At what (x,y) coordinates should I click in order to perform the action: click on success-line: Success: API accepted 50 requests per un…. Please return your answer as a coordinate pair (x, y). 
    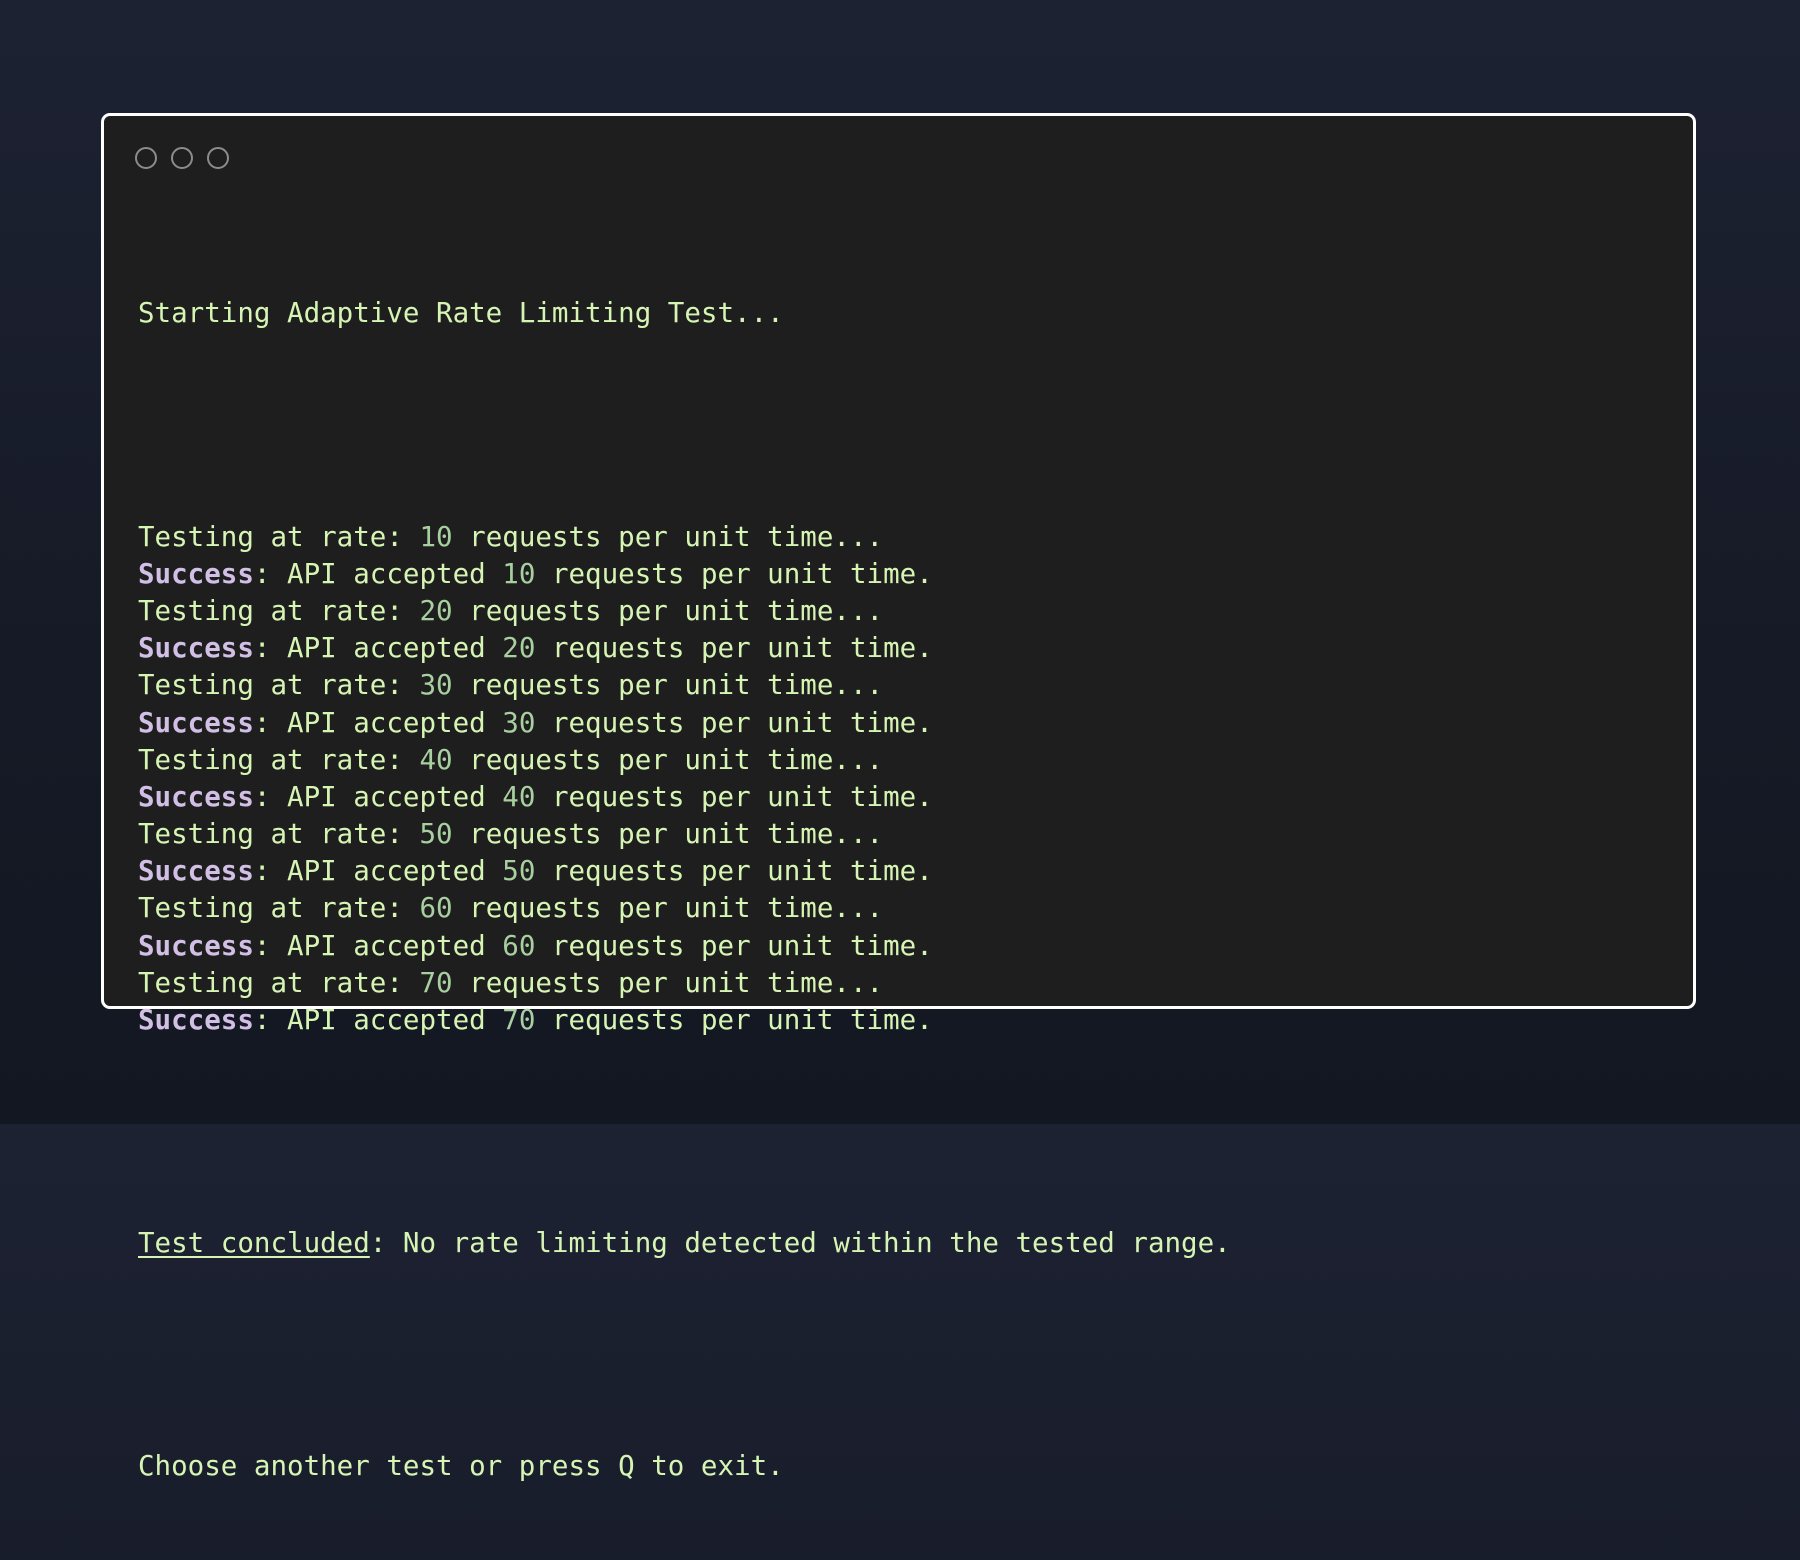
    Looking at the image, I should click on (900, 871).